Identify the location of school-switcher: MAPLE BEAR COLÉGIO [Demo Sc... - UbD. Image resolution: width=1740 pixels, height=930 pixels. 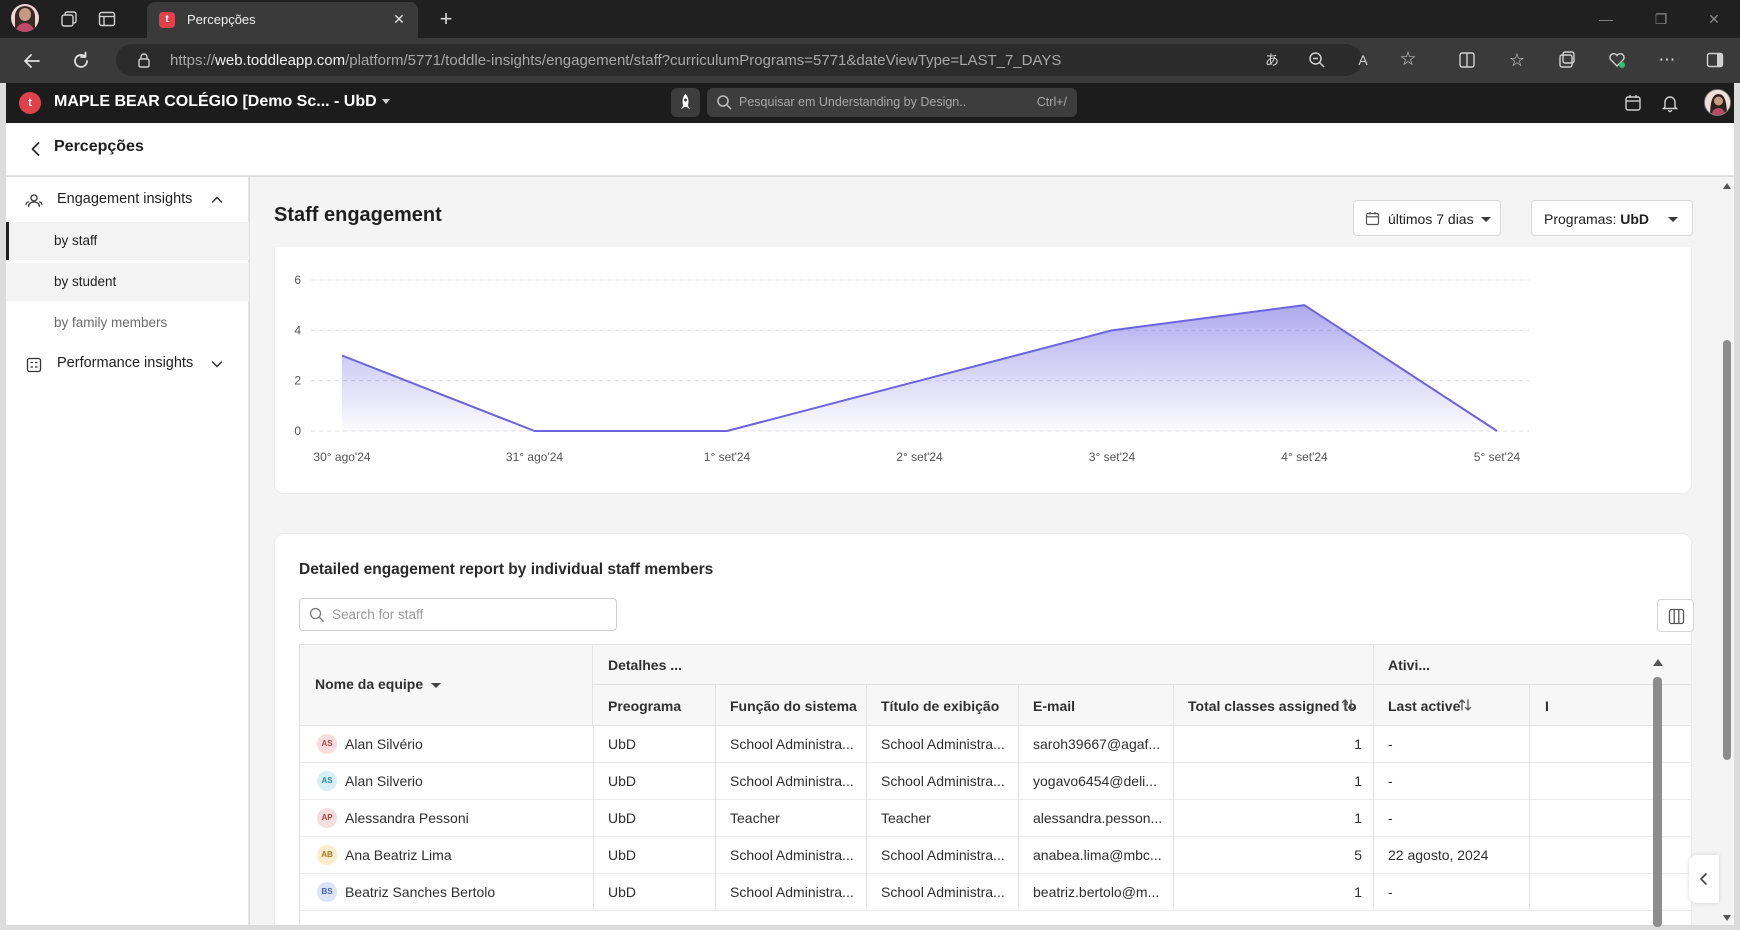
(215, 102).